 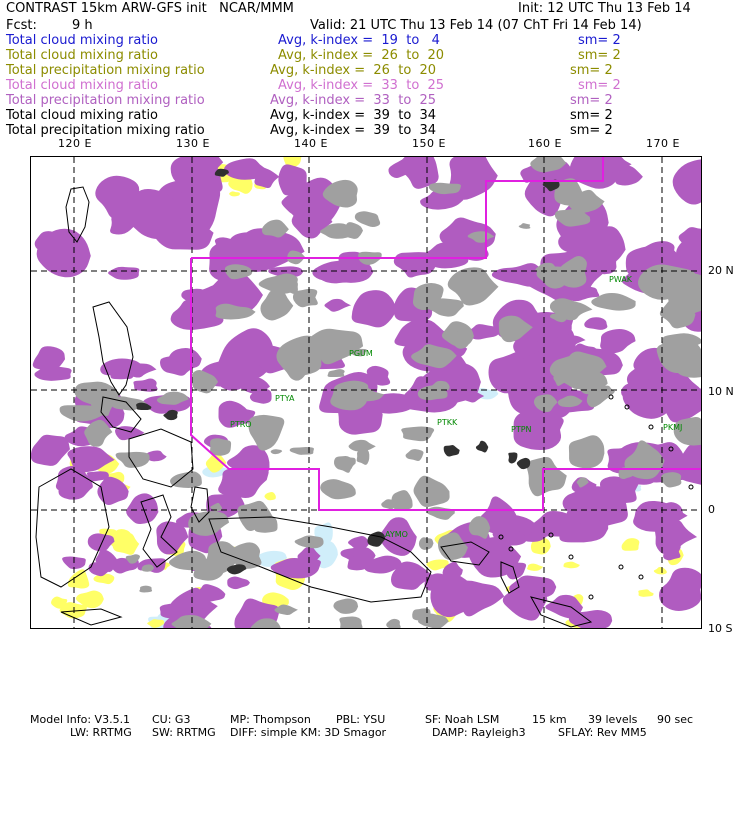 I want to click on map-title: CONTRAST 15km ARW-GFS init NCAR/MMM, so click(x=150, y=8).